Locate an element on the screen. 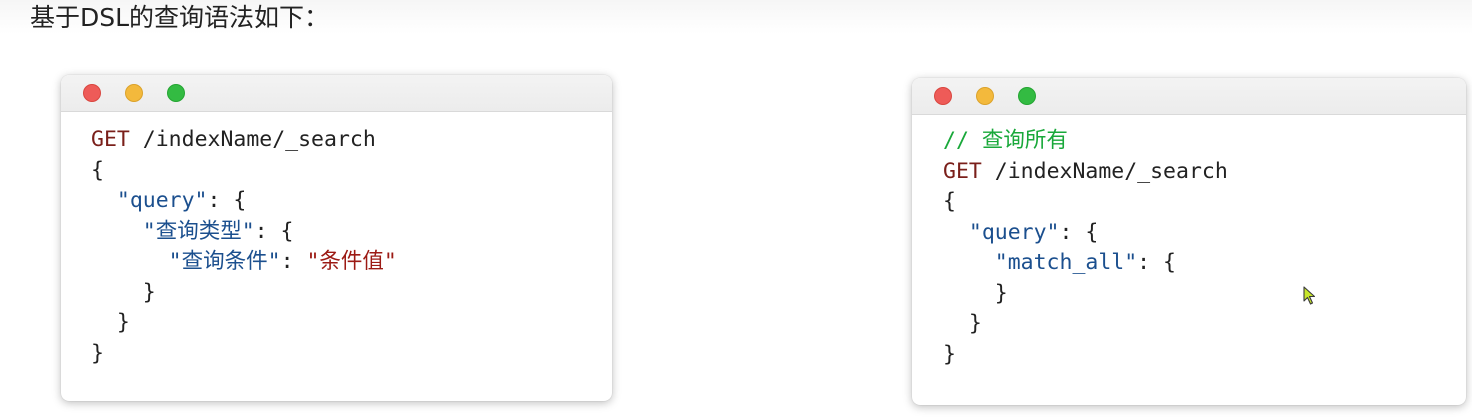  code-comment: // 查询所有 is located at coordinates (1005, 140).